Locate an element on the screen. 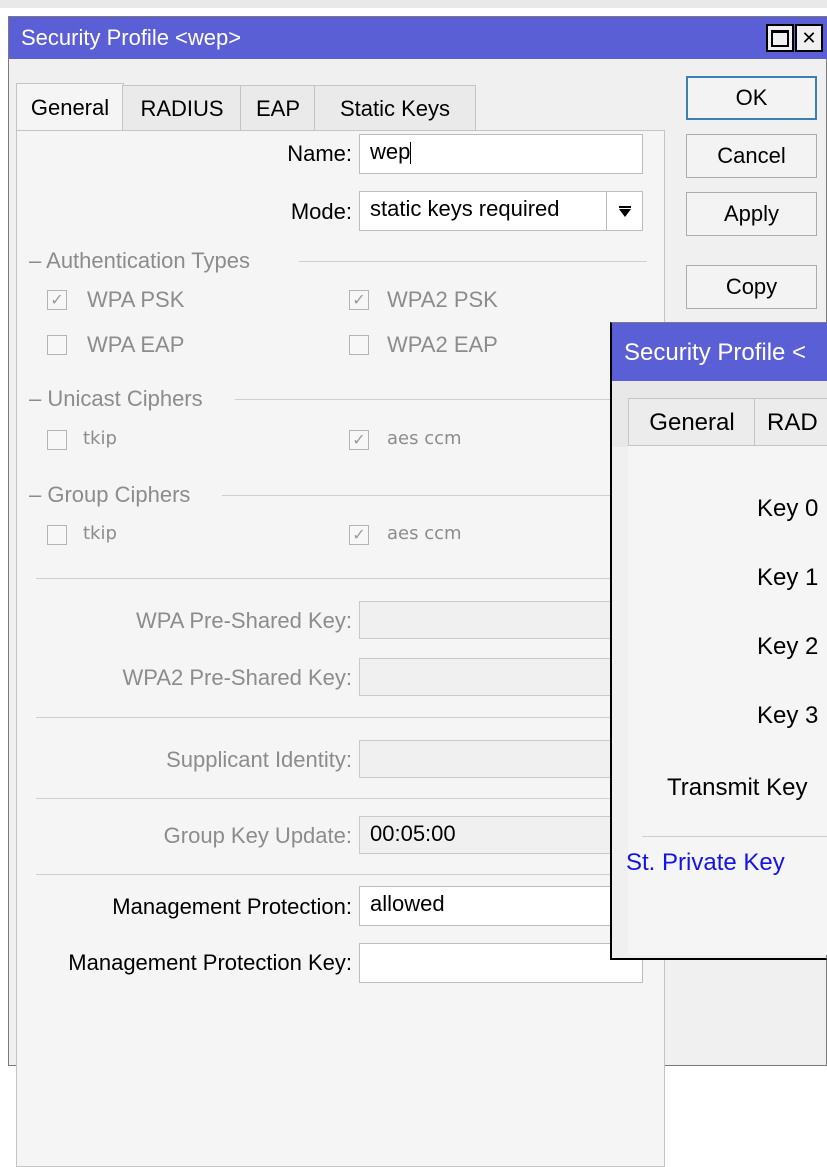  mode-dropdown-button is located at coordinates (624, 211).